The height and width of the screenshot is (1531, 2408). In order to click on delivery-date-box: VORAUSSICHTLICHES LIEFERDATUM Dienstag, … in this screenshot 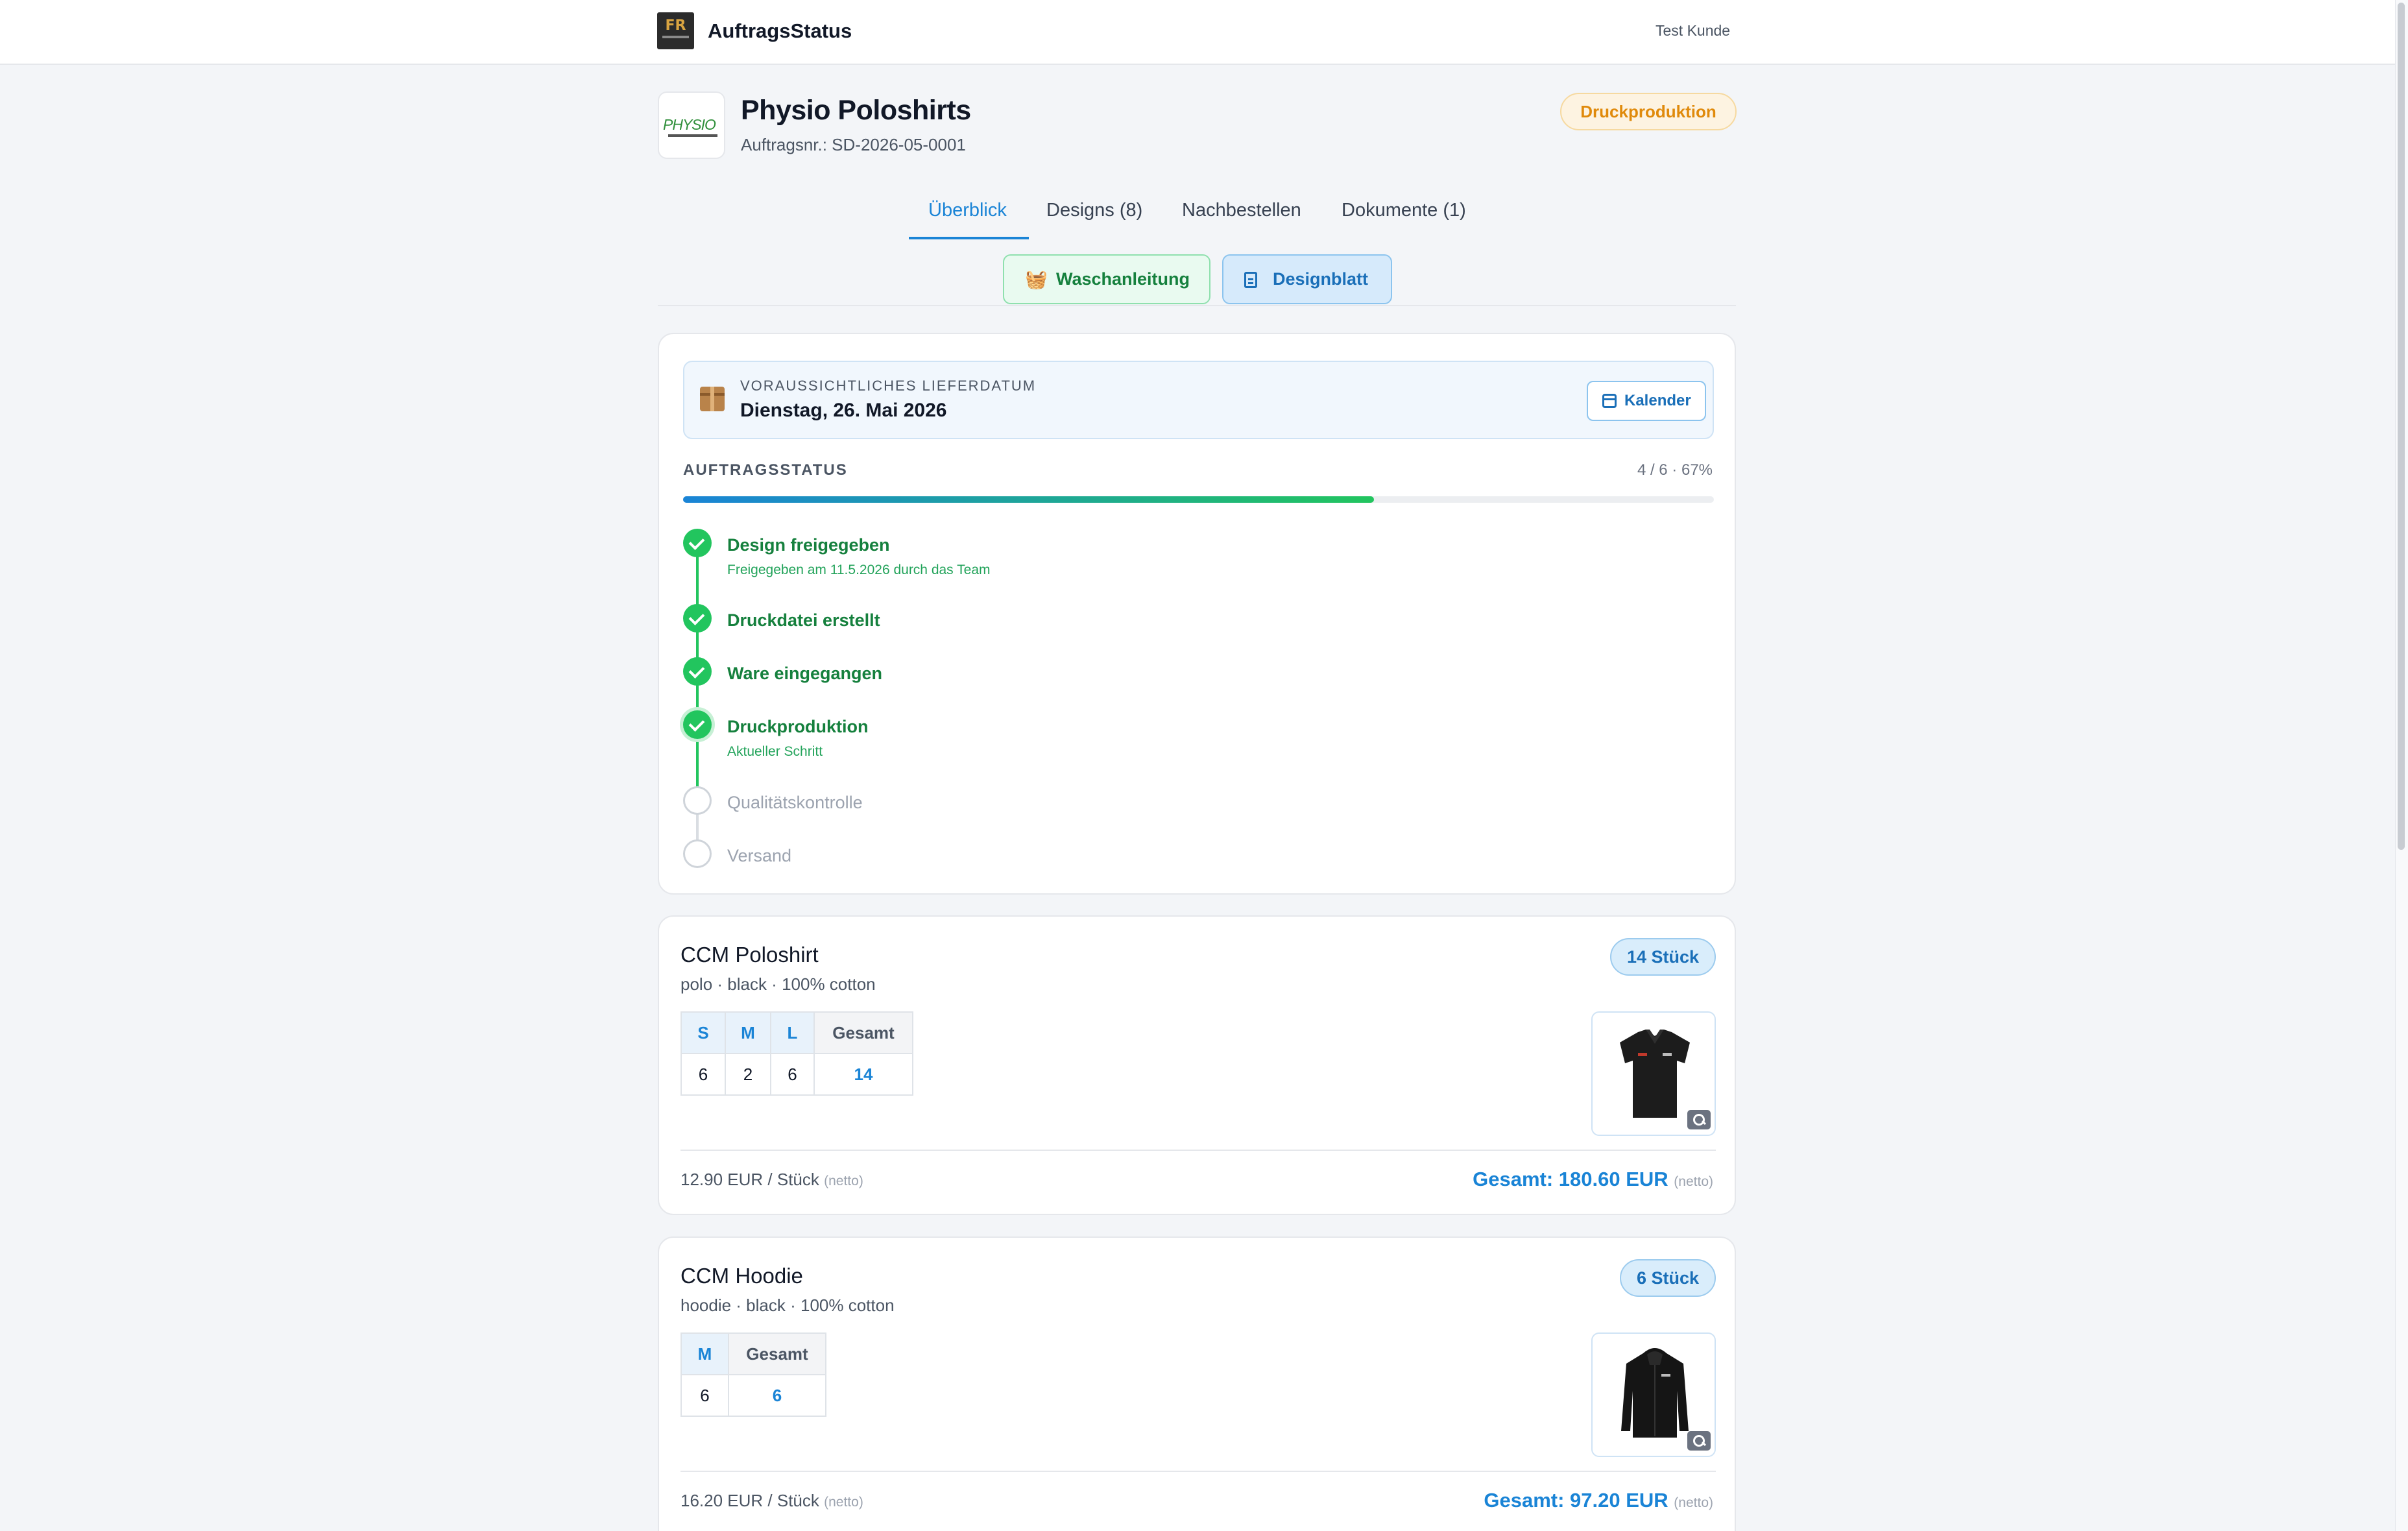, I will do `click(1198, 400)`.